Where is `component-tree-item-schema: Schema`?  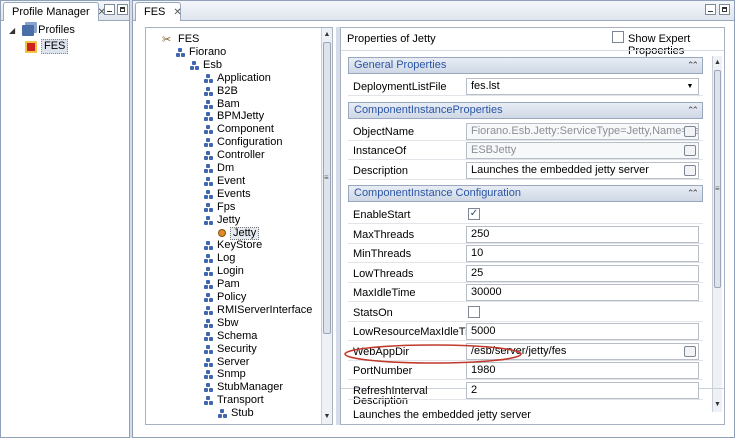
component-tree-item-schema: Schema is located at coordinates (230, 336).